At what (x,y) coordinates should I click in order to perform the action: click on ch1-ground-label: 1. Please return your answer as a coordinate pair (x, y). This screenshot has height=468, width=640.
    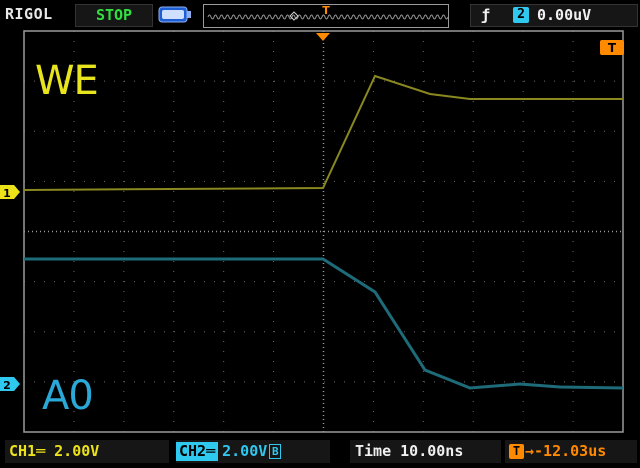
    Looking at the image, I should click on (7, 193).